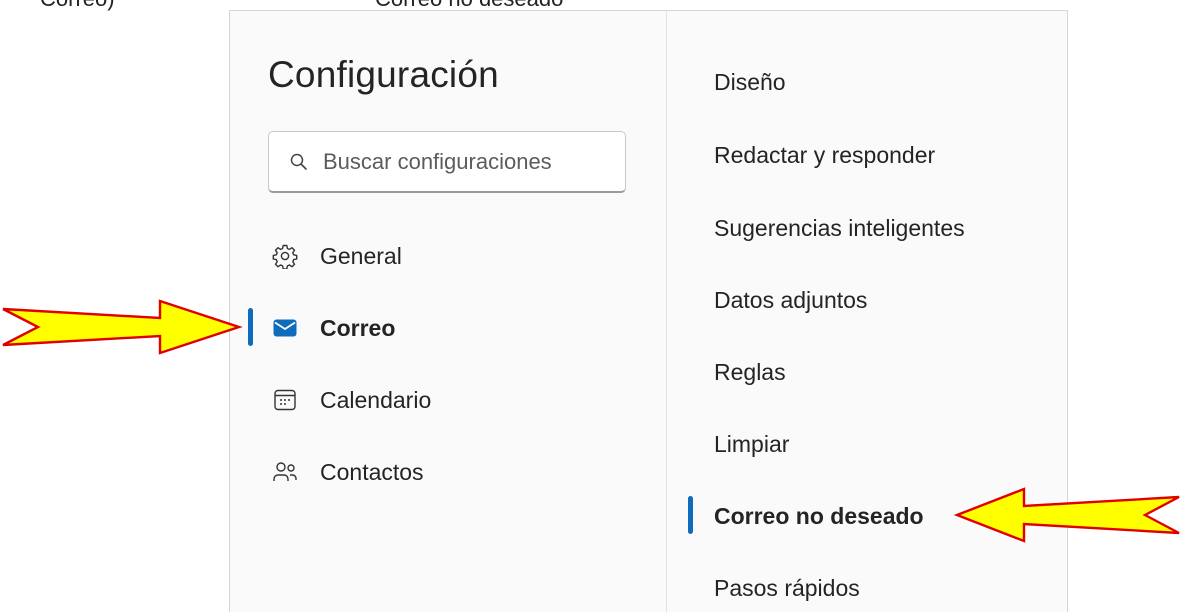  Describe the element at coordinates (372, 471) in the screenshot. I see `nav-item-label: Contactos` at that location.